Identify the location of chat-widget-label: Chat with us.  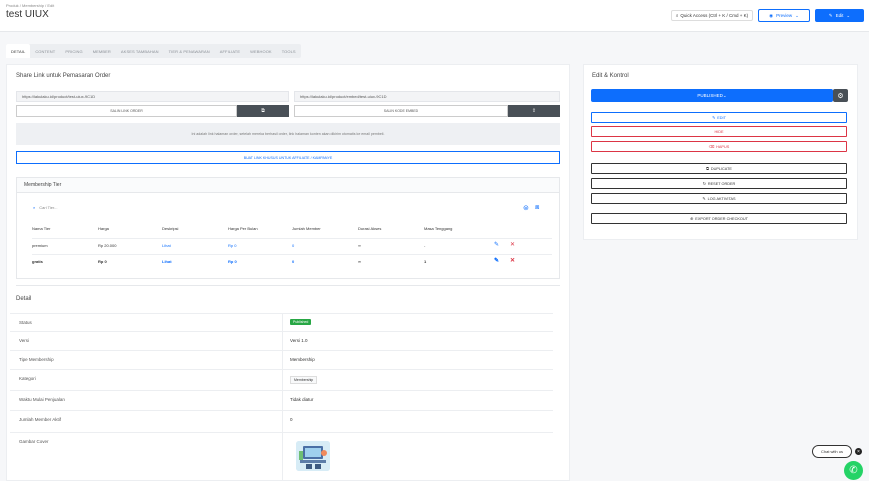
(832, 451).